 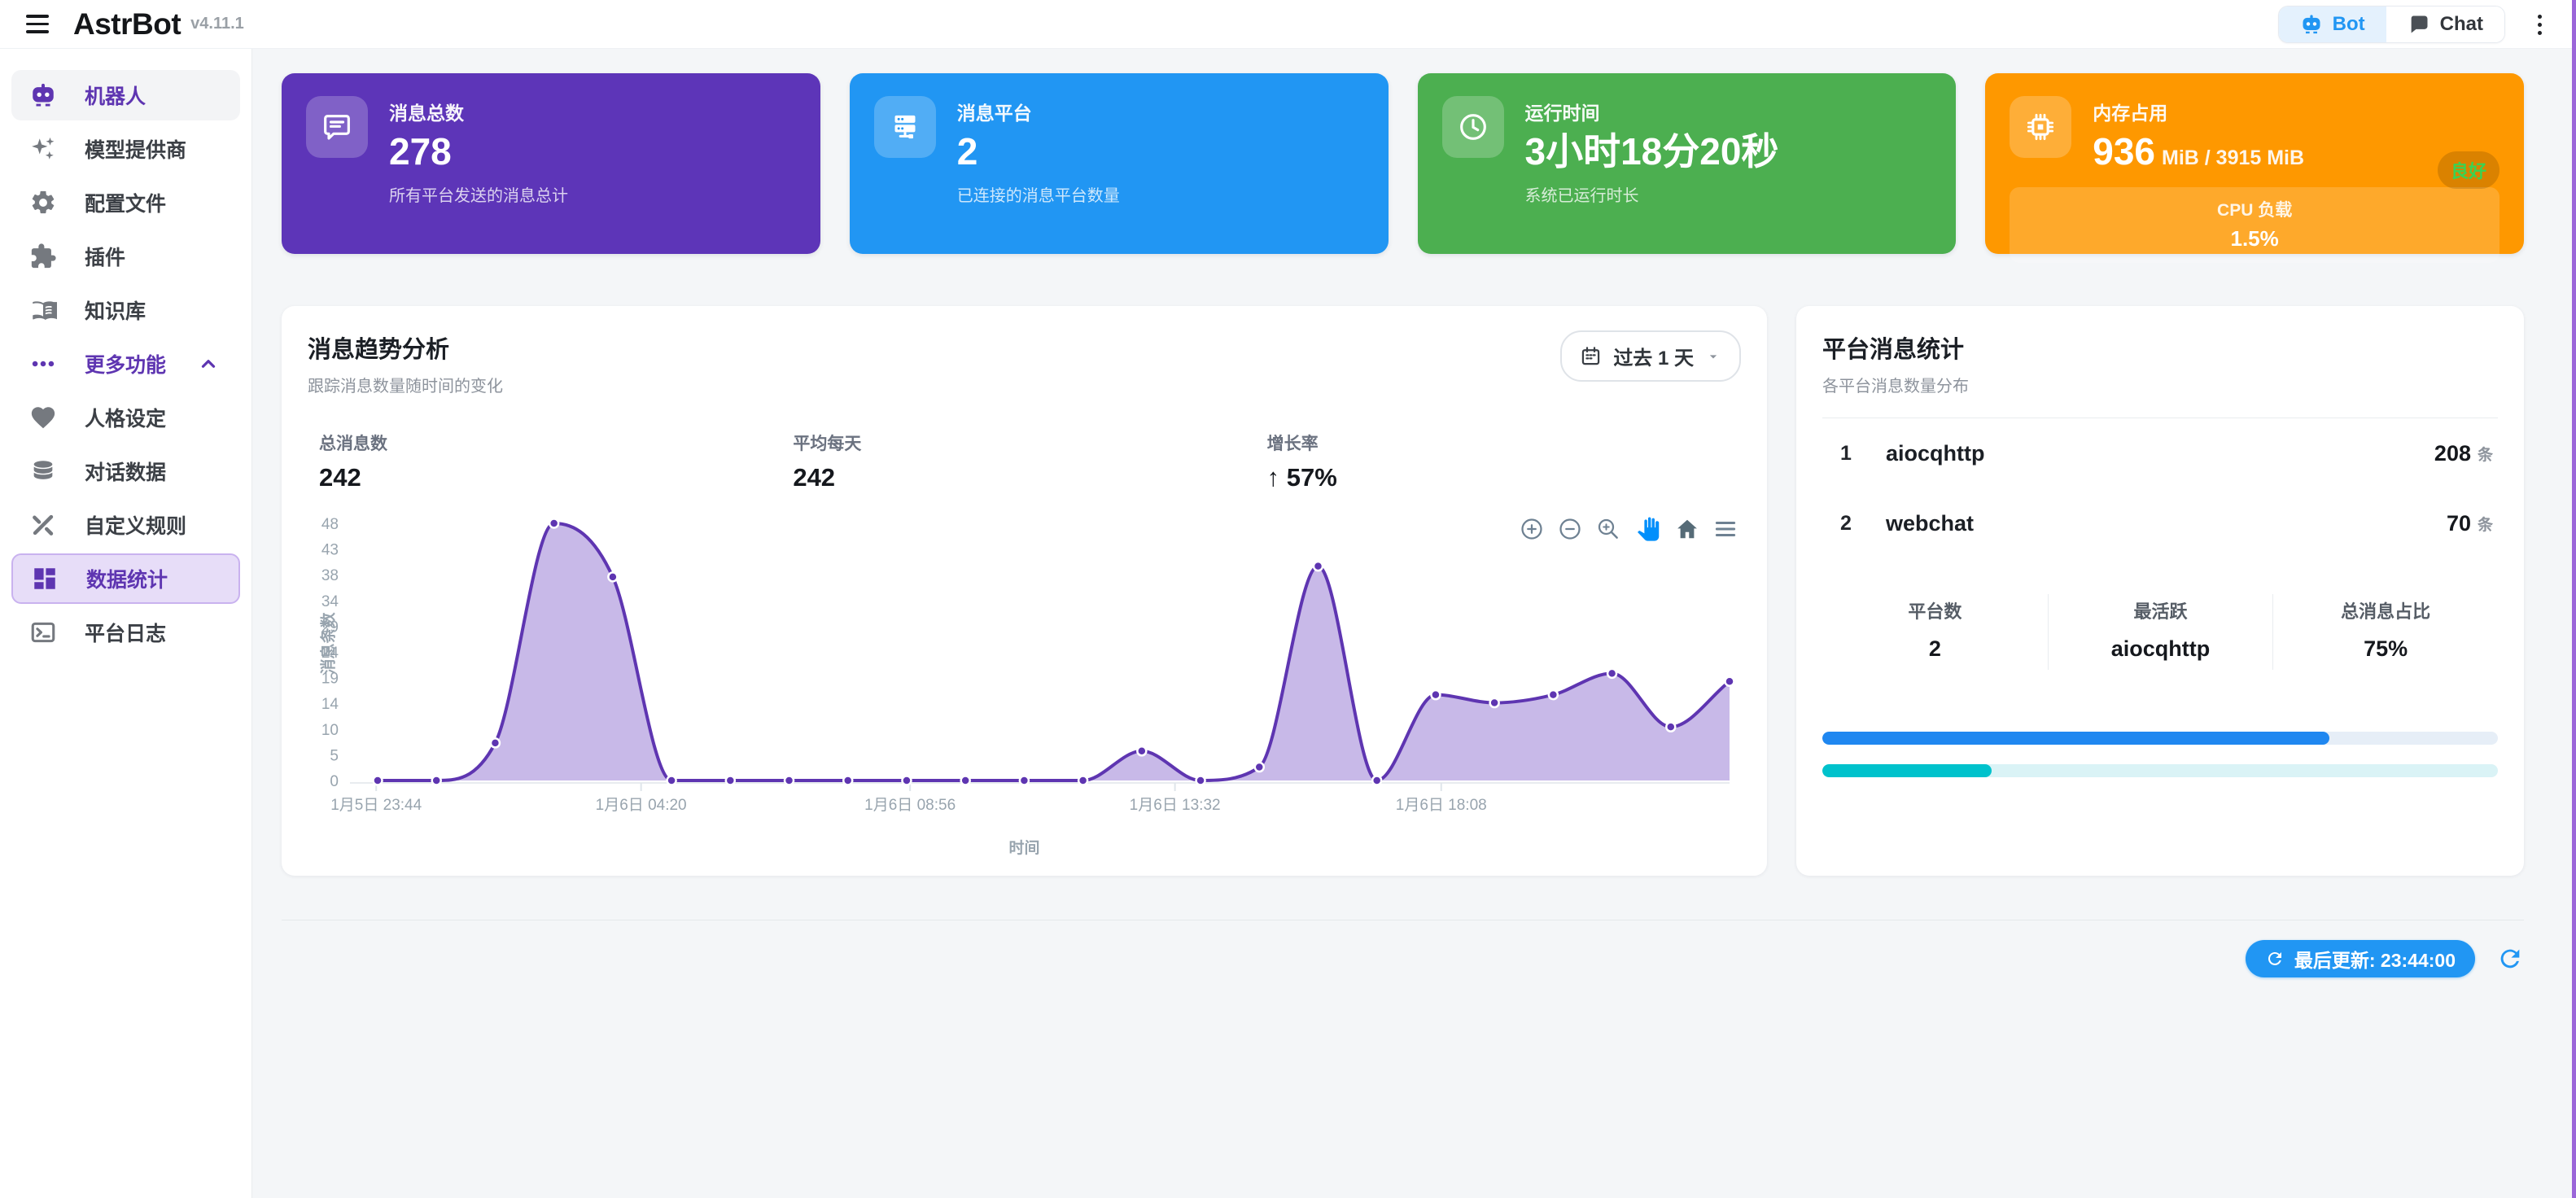 What do you see at coordinates (1562, 114) in the screenshot?
I see `card-title: 运行时间` at bounding box center [1562, 114].